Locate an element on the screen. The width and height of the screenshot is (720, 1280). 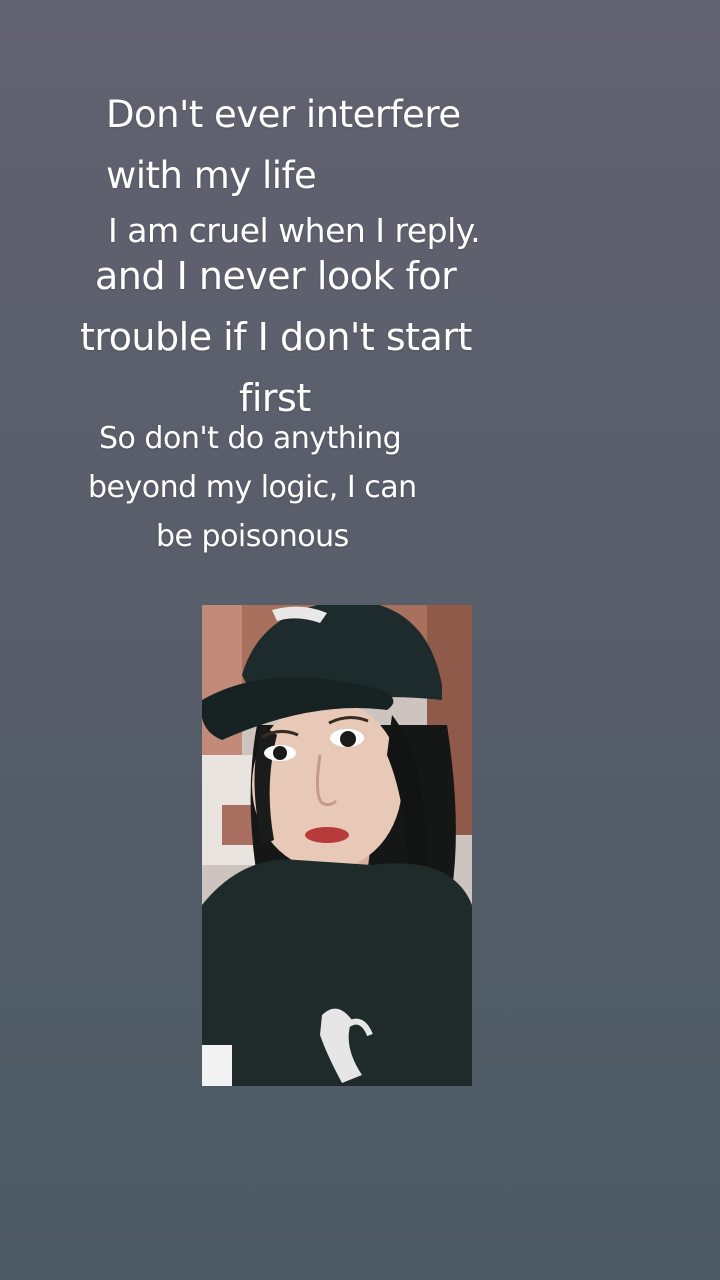
selfie-photo is located at coordinates (337, 845).